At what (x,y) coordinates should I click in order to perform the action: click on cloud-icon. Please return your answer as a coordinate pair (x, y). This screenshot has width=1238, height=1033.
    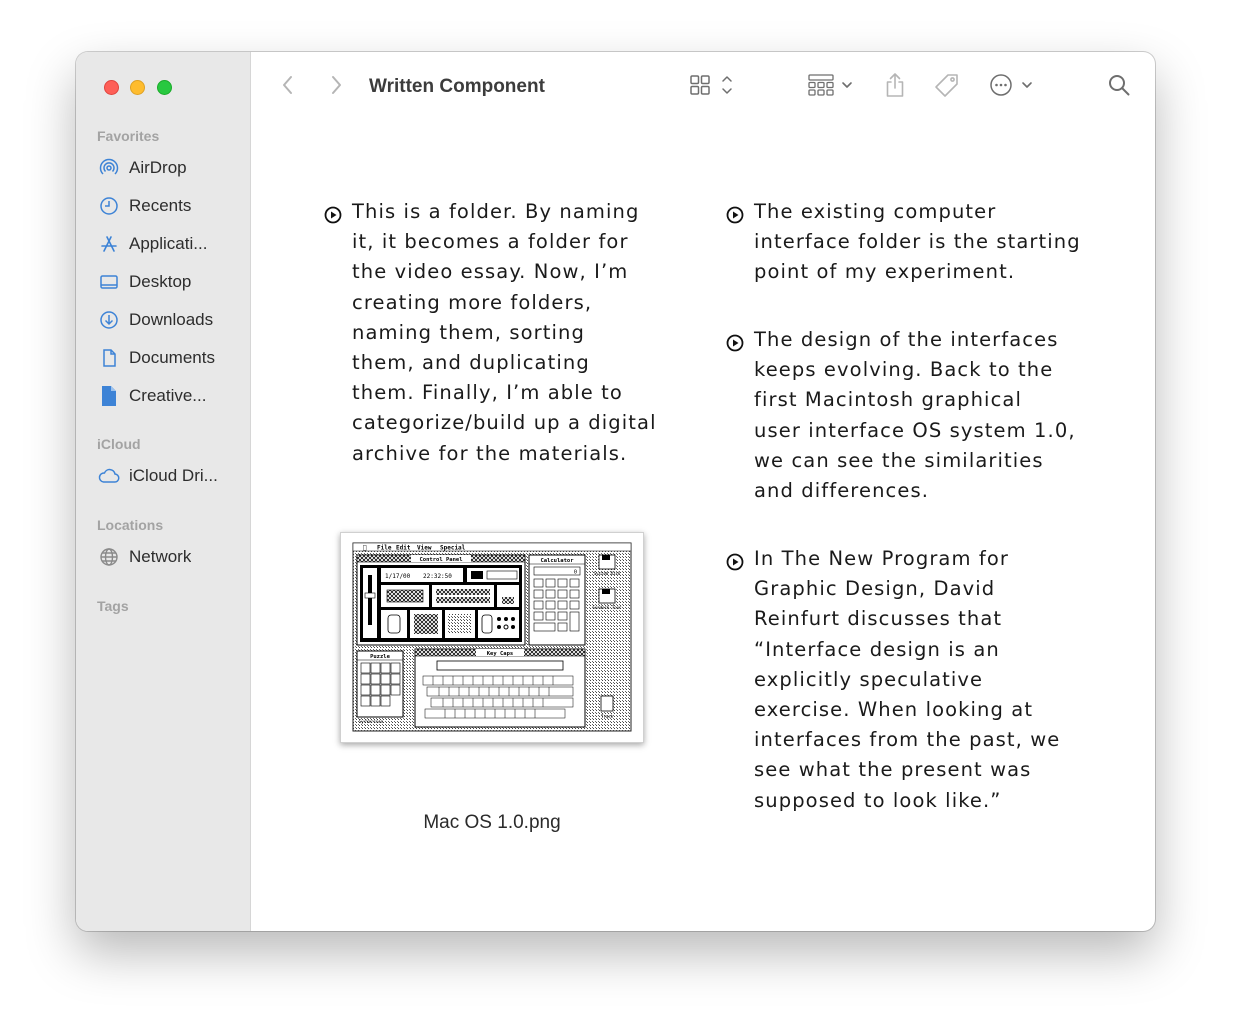
    Looking at the image, I should click on (109, 476).